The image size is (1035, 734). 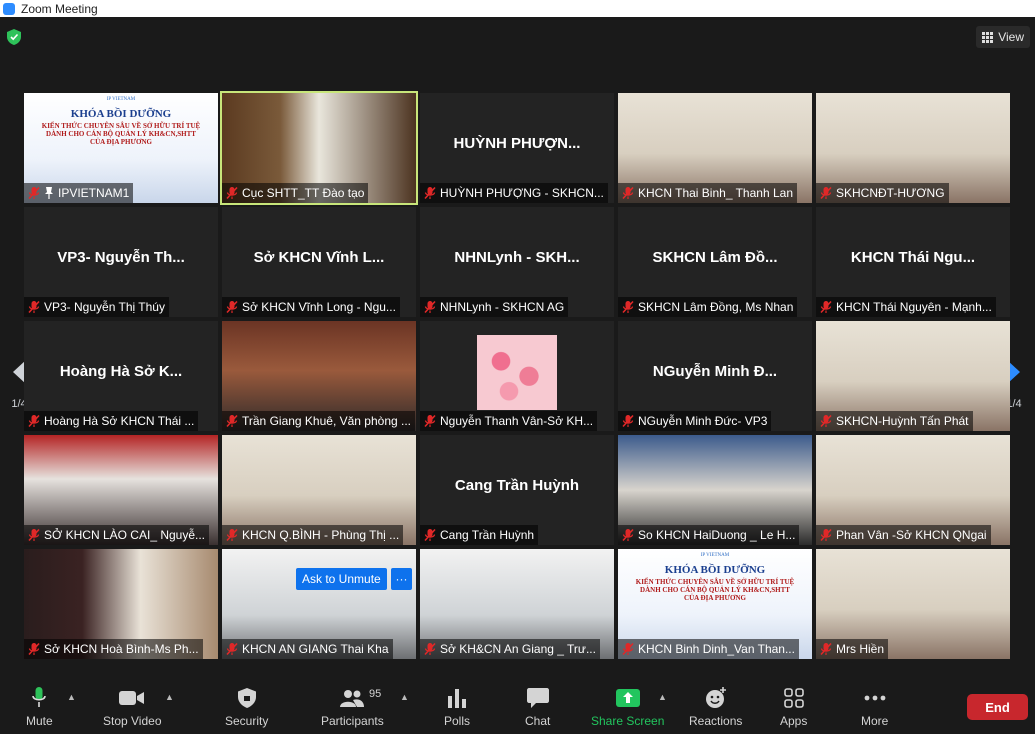 I want to click on mute-button: Mute, so click(x=39, y=707).